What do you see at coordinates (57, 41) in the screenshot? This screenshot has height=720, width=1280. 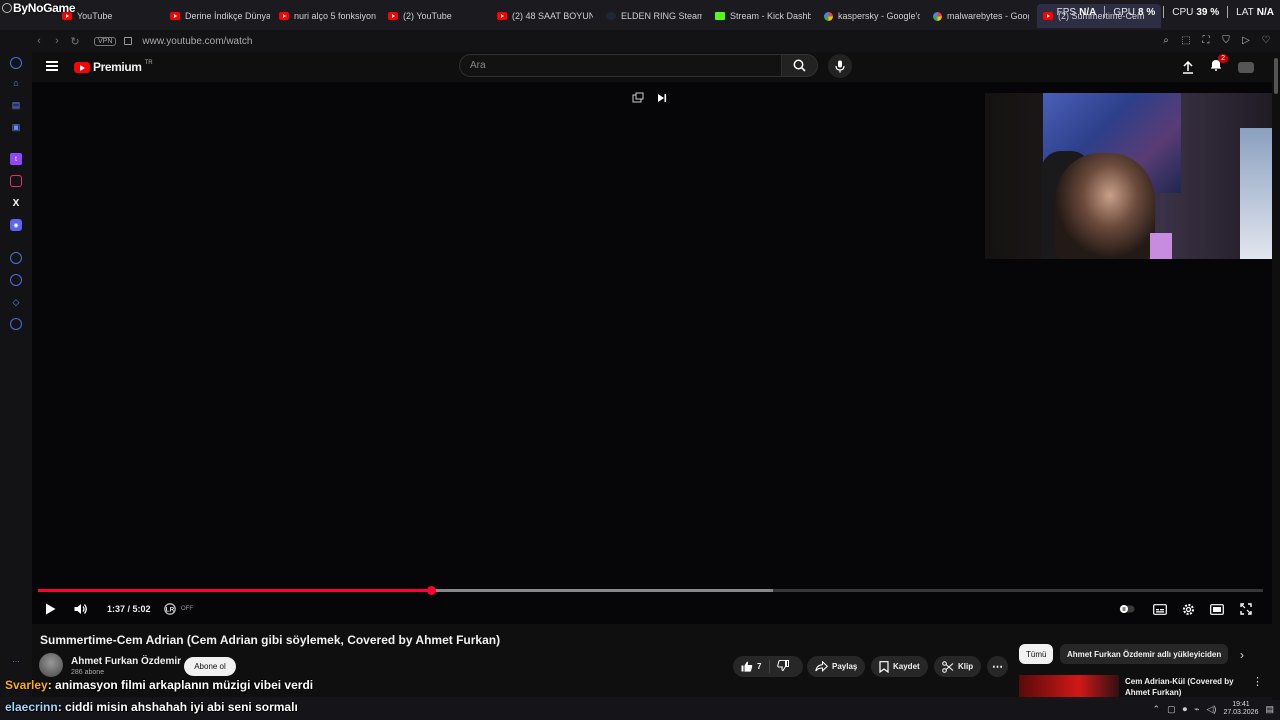 I see `forward-arrow-icon: ›` at bounding box center [57, 41].